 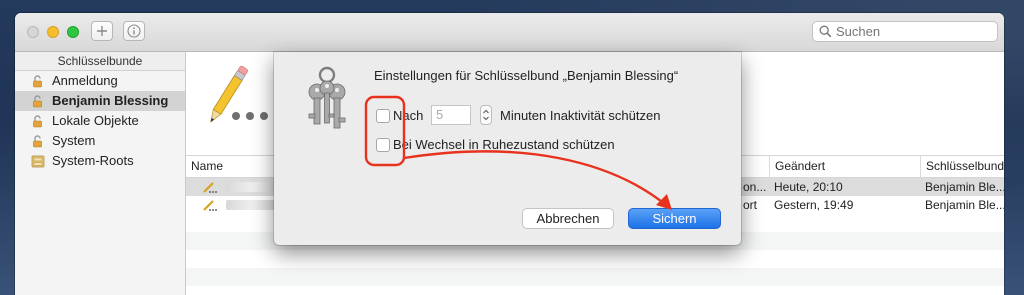 What do you see at coordinates (844, 166) in the screenshot?
I see `column-header-modified: Geändert` at bounding box center [844, 166].